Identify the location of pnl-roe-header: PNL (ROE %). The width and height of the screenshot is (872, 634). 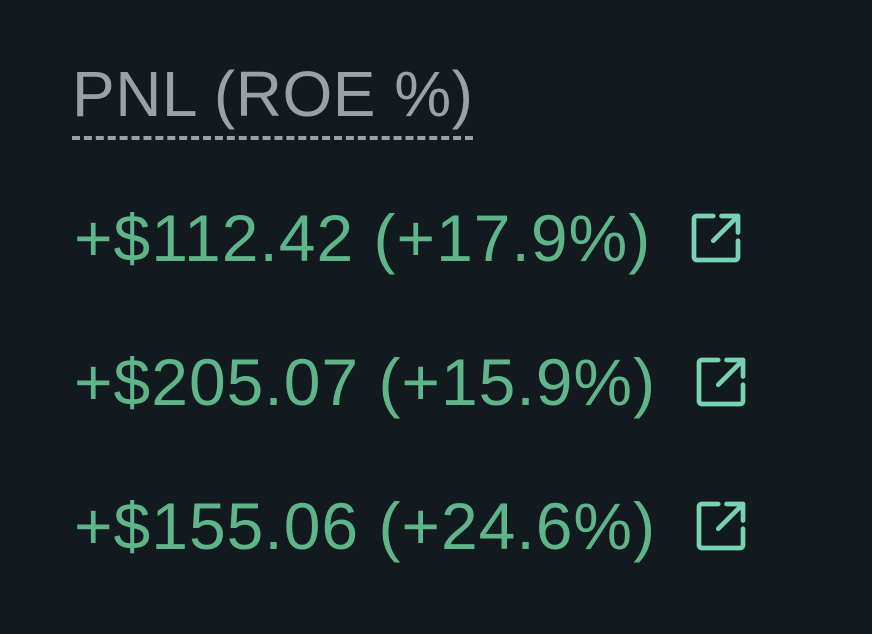
(273, 99).